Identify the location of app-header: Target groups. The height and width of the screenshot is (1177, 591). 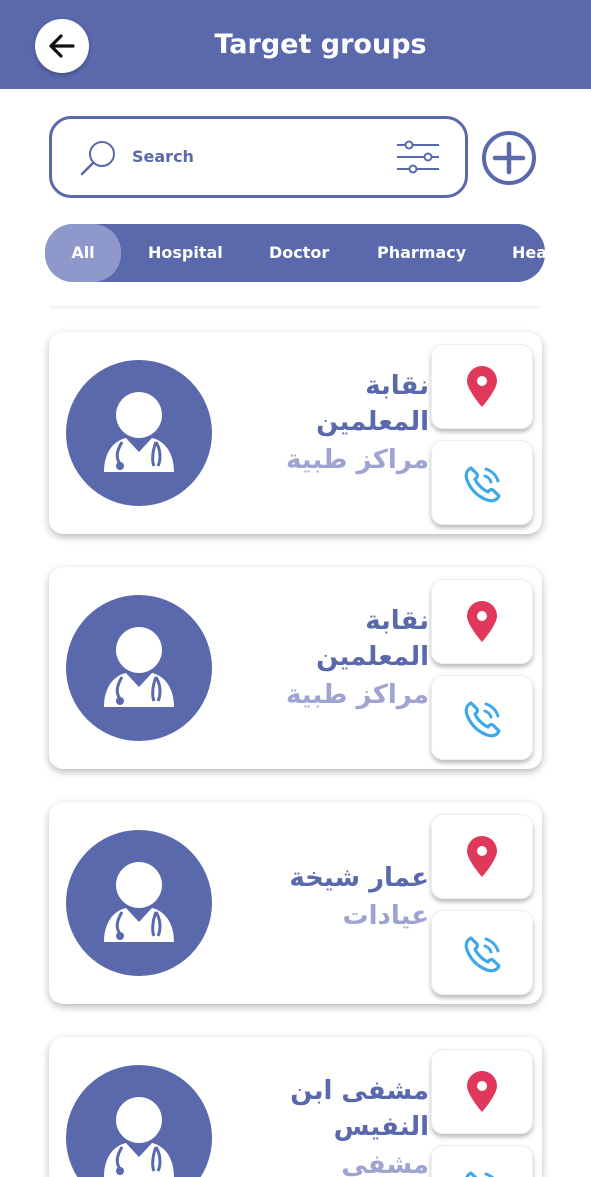
(295, 44).